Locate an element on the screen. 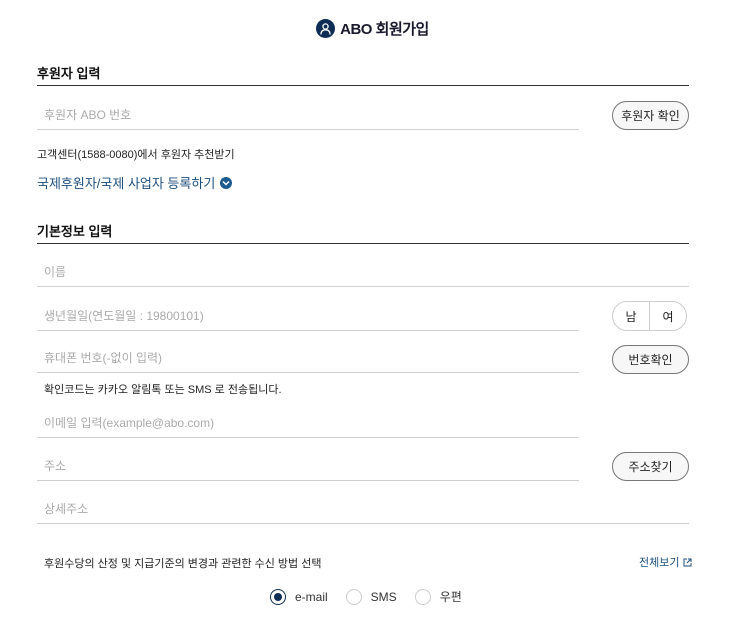 This screenshot has height=619, width=745. view-all-label: 전체보기 is located at coordinates (659, 563).